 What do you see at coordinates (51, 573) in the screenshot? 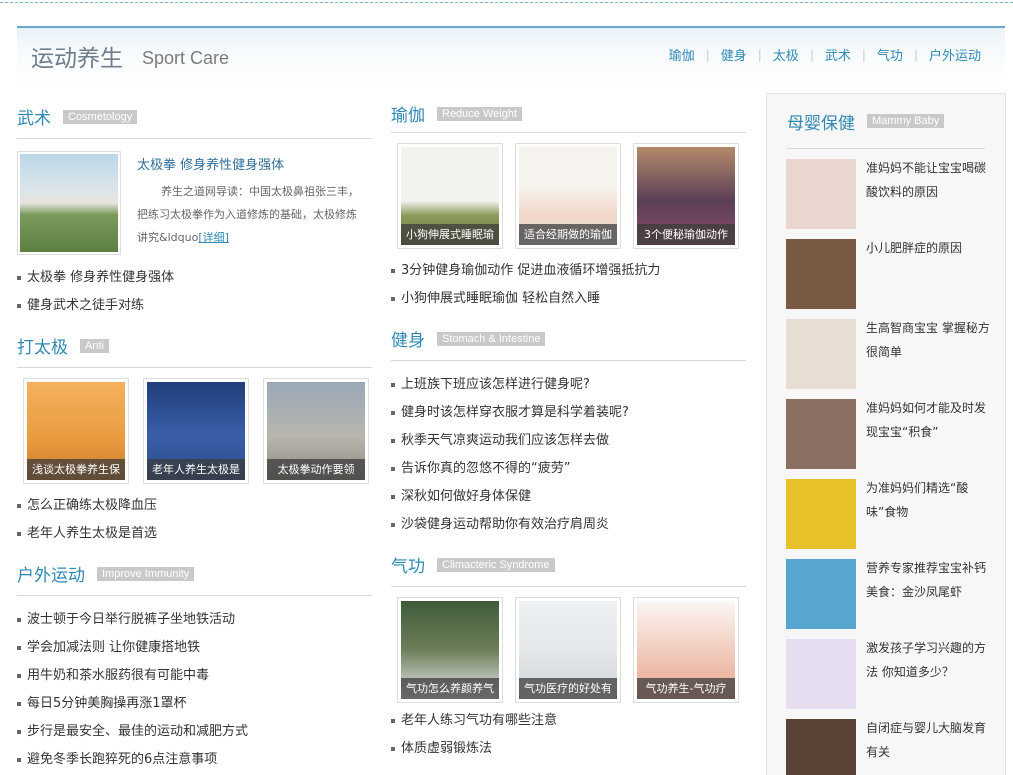
I see `section-title: 户外运动` at bounding box center [51, 573].